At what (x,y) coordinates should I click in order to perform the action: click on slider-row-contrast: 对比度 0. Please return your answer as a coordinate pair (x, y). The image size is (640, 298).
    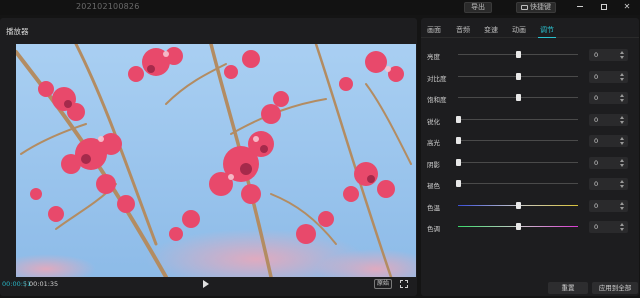
    Looking at the image, I should click on (530, 76).